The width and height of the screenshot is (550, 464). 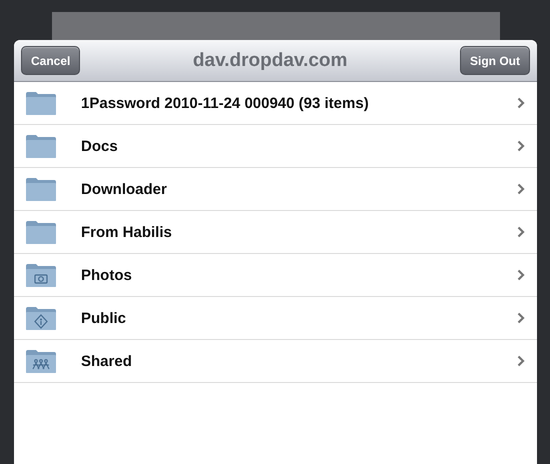 What do you see at coordinates (41, 275) in the screenshot?
I see `camera-icon` at bounding box center [41, 275].